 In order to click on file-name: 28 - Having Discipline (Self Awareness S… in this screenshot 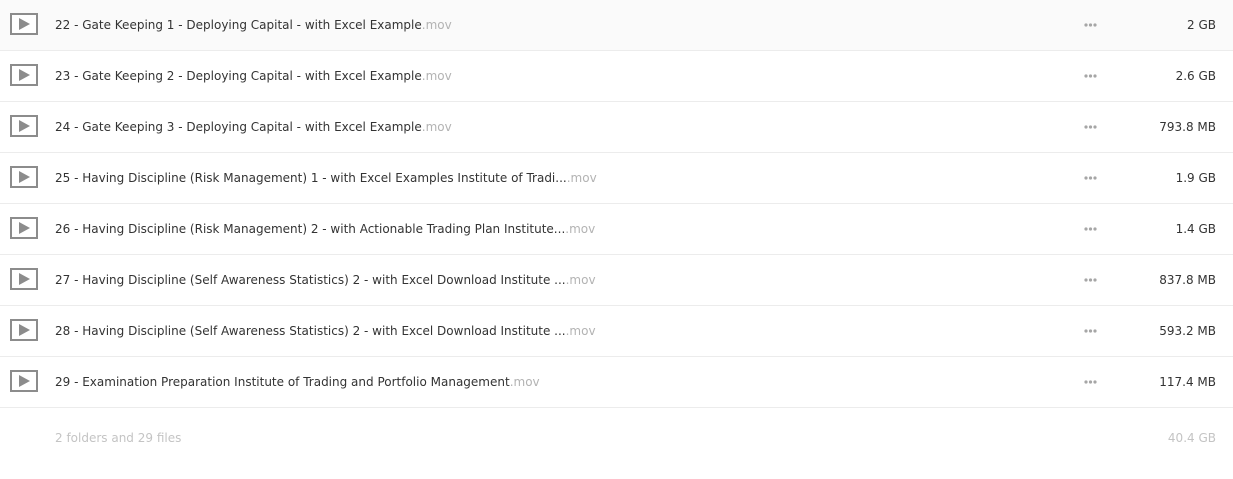, I will do `click(325, 331)`.